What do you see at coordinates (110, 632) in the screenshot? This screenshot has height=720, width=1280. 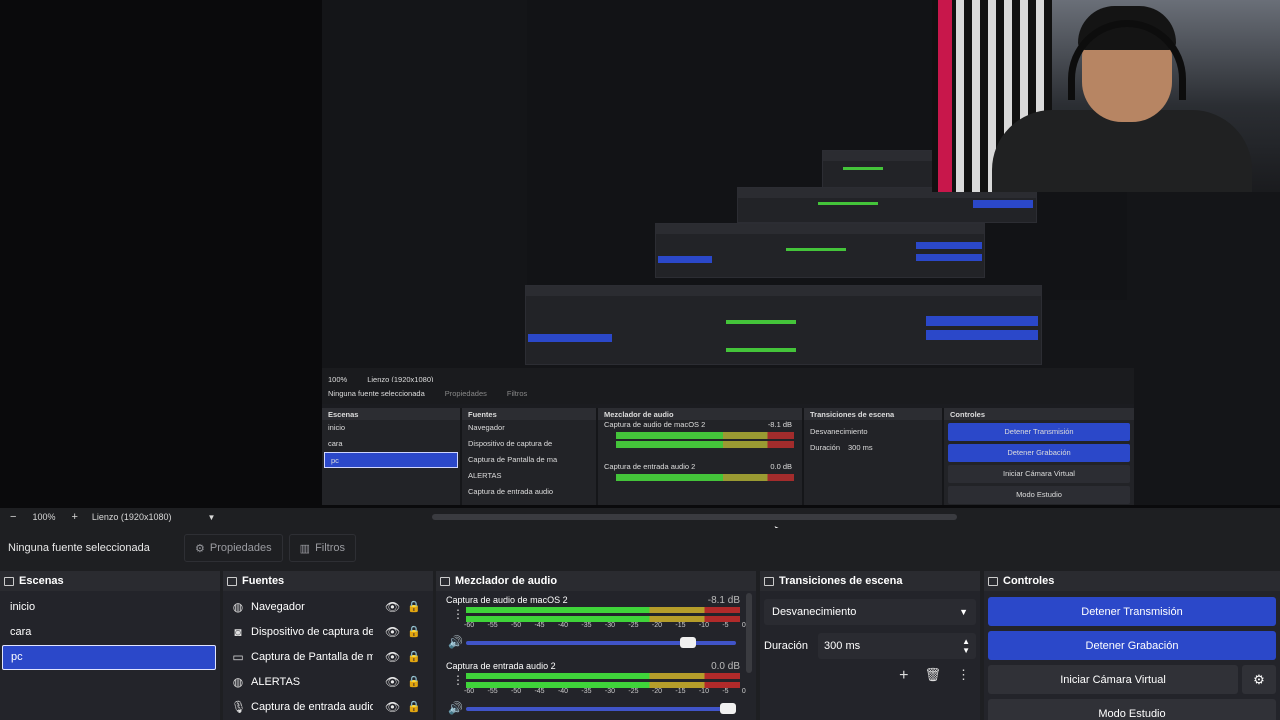 I see `scene-item-cara: cara` at bounding box center [110, 632].